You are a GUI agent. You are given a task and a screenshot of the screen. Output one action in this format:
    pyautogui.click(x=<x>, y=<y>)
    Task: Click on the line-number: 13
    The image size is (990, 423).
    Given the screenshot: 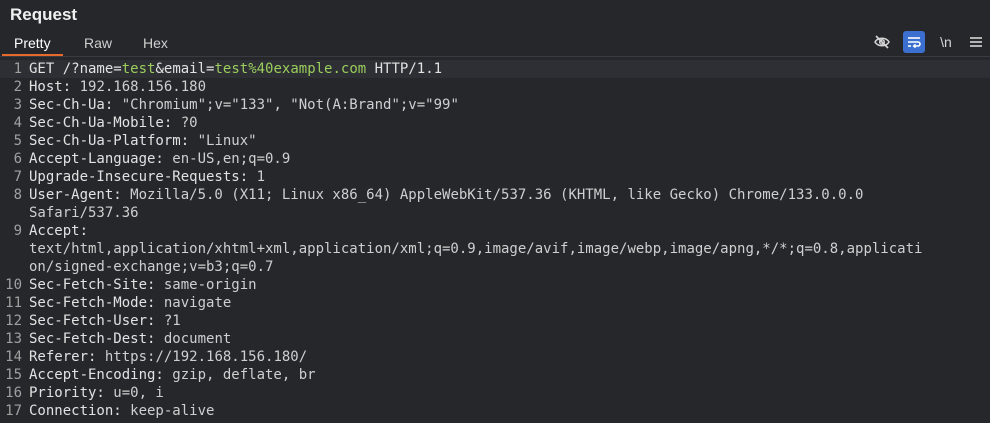 What is the action you would take?
    pyautogui.click(x=13, y=339)
    